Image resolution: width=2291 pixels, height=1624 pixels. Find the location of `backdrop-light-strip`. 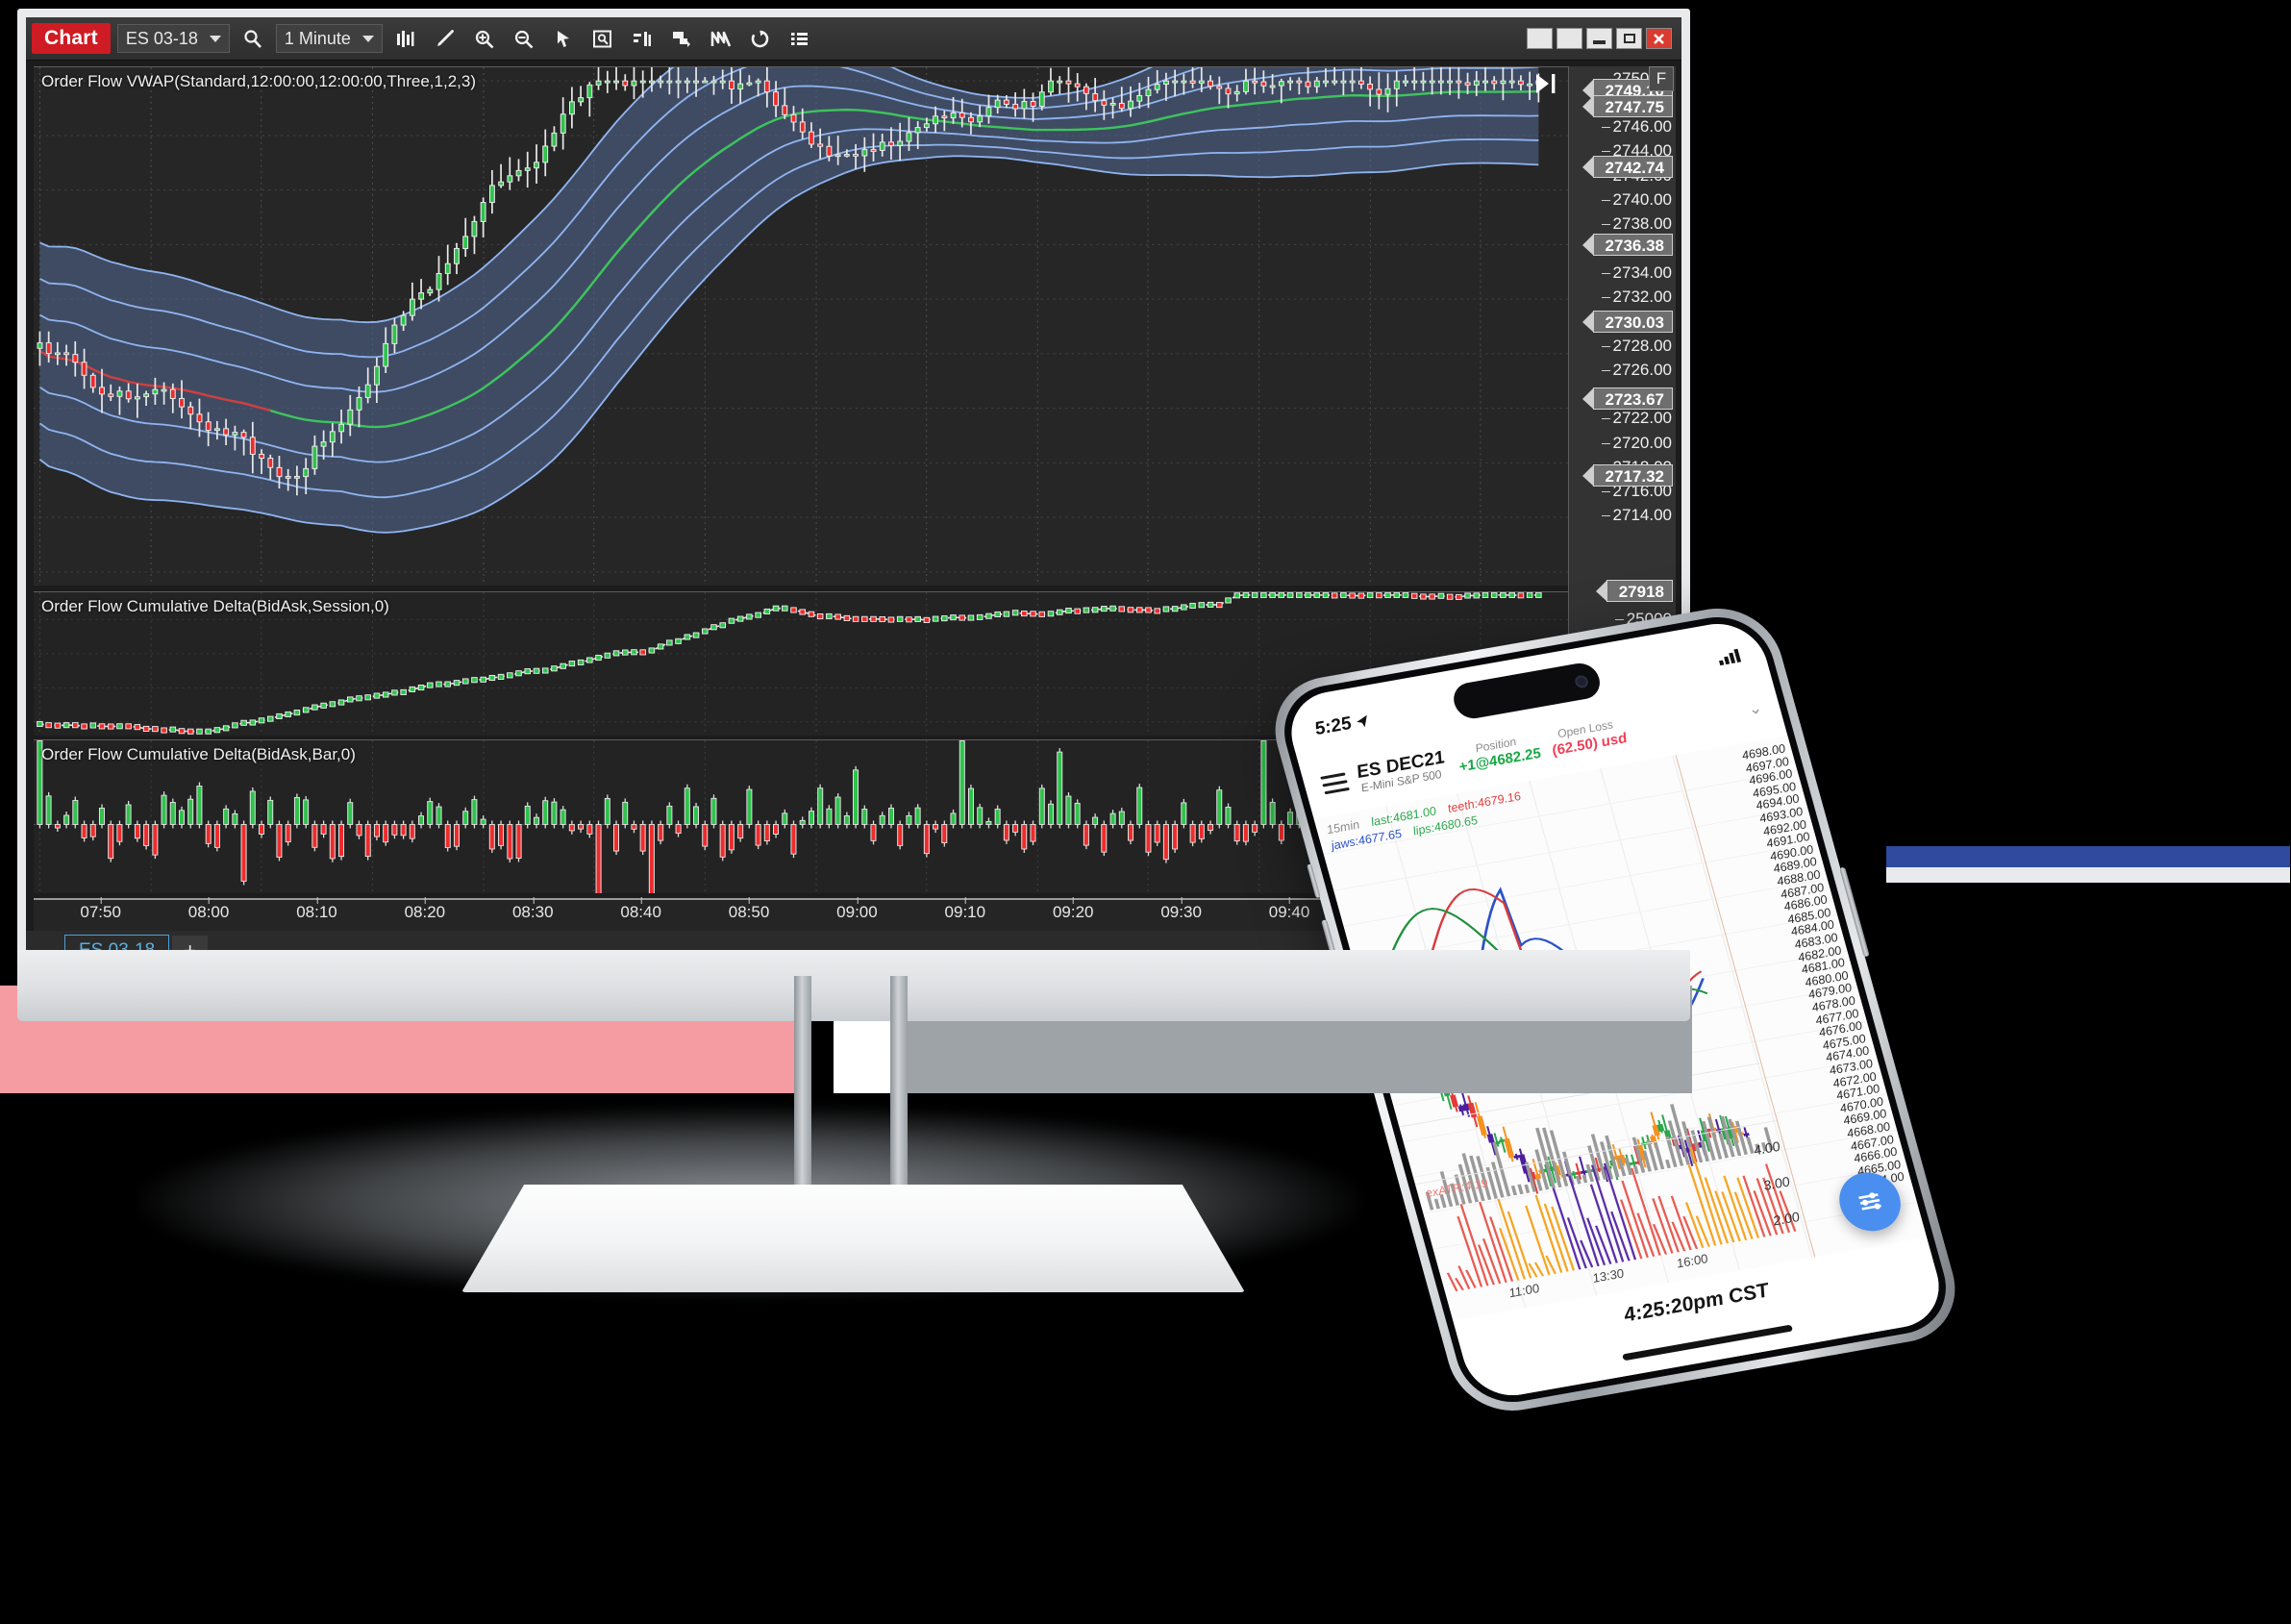

backdrop-light-strip is located at coordinates (2088, 875).